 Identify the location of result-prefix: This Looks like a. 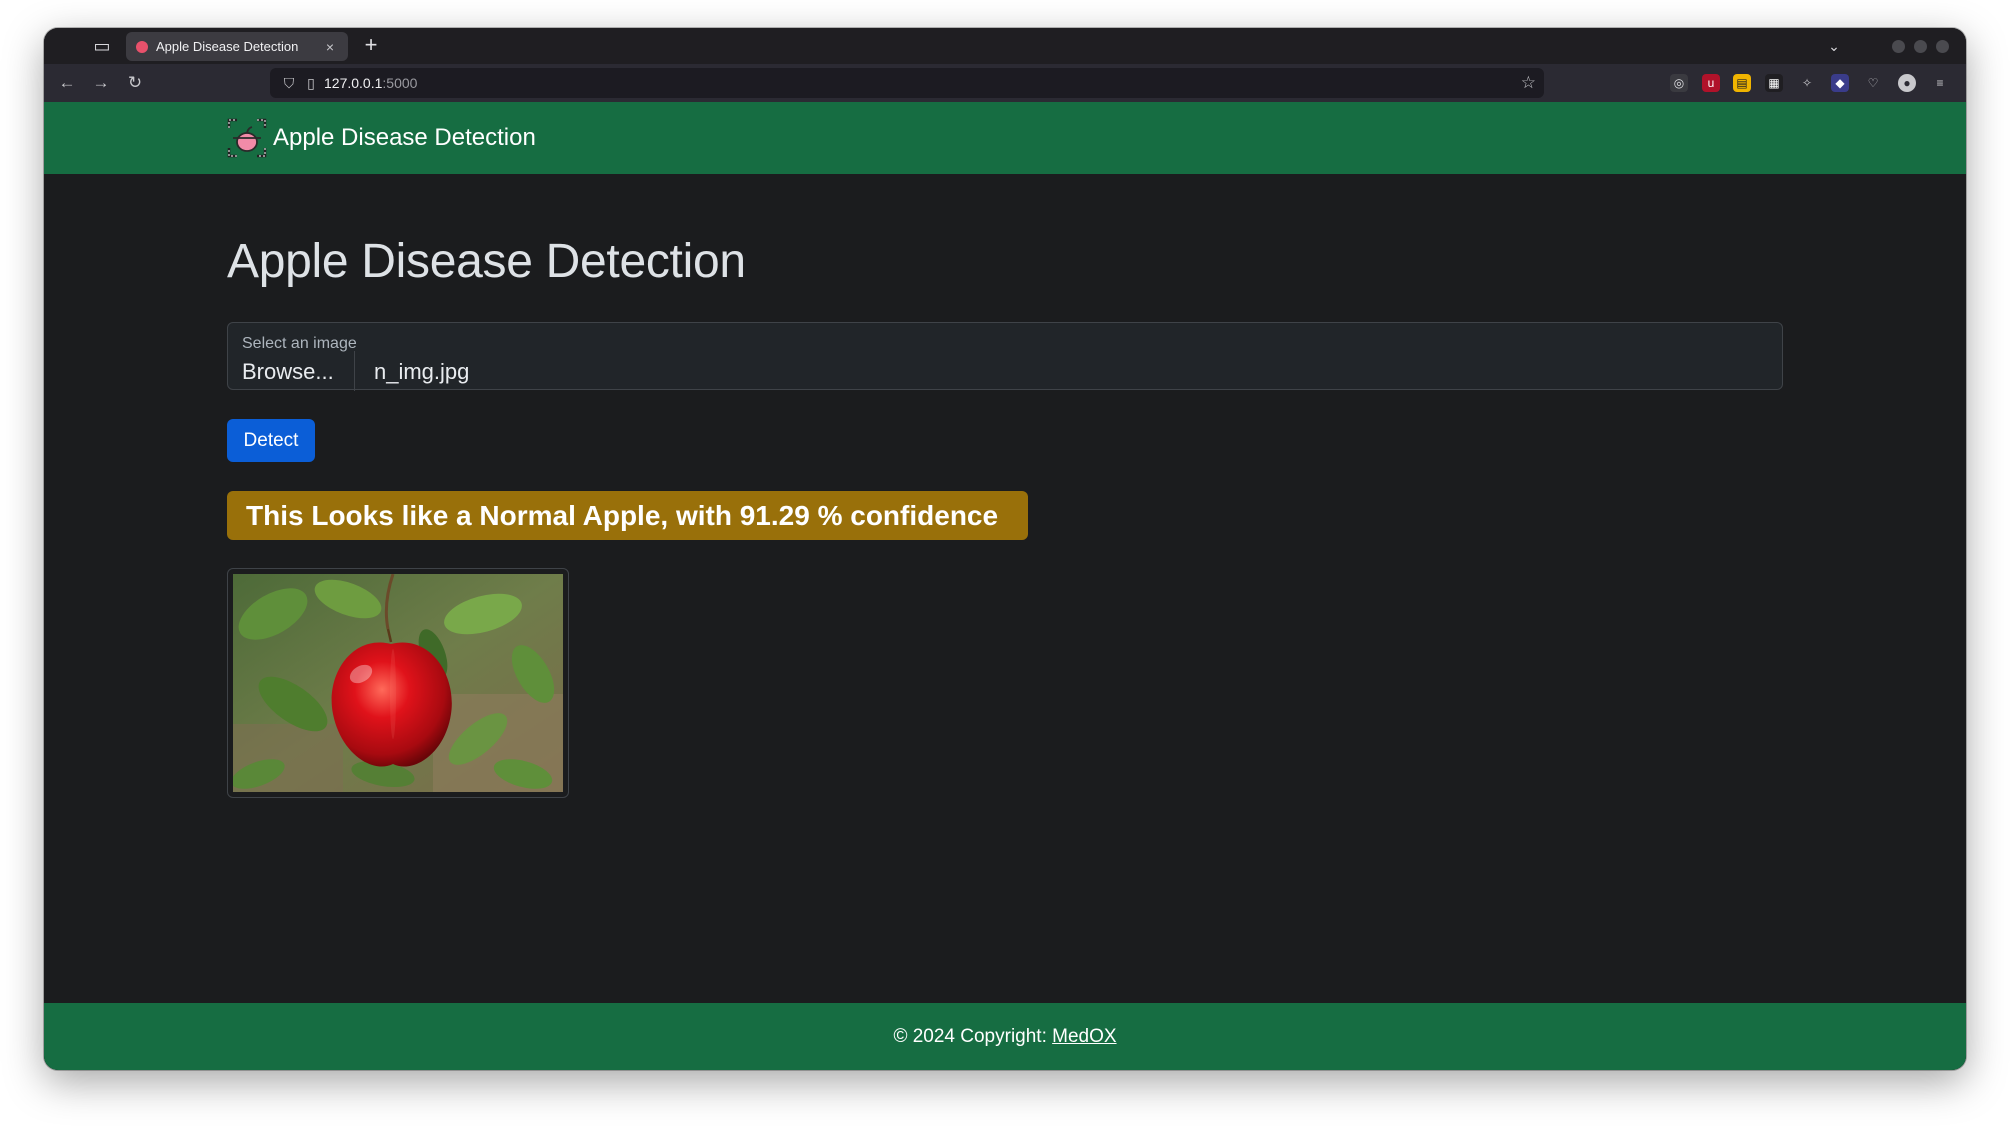
(363, 515).